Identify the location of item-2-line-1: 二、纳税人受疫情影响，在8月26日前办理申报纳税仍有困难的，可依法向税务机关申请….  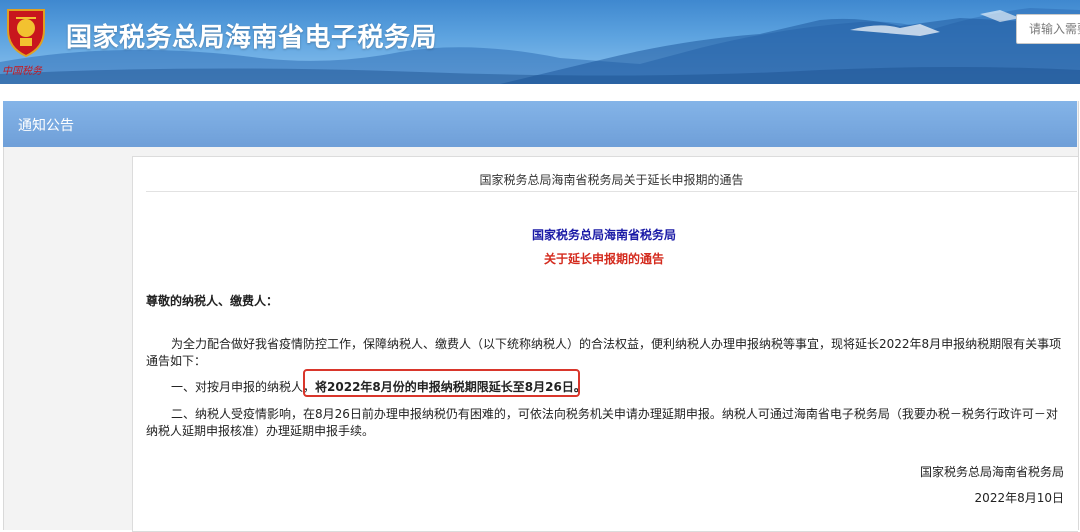
(614, 414).